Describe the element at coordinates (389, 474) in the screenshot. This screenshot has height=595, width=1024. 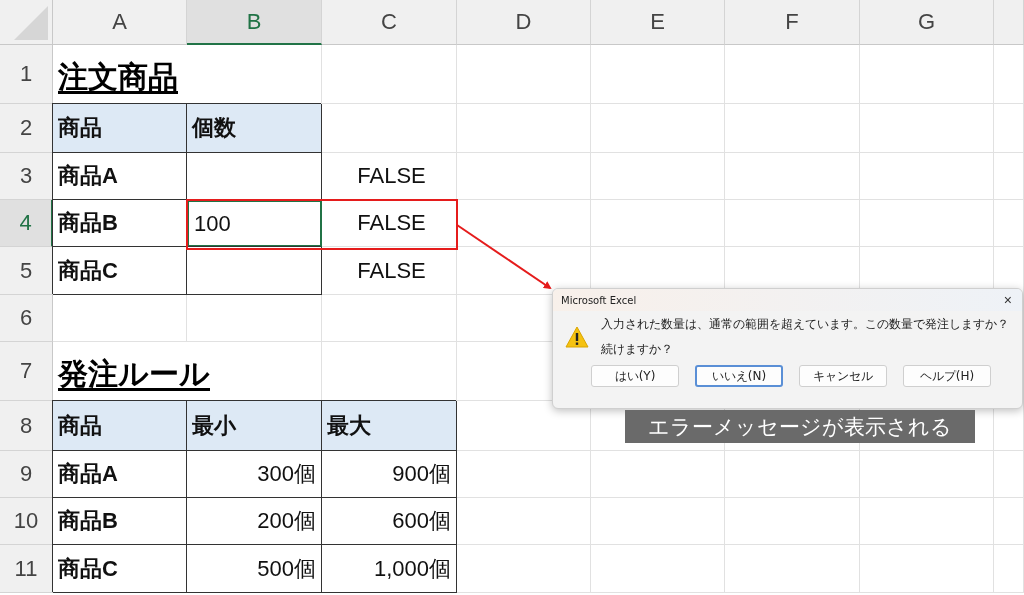
I see `table-cell: 900個` at that location.